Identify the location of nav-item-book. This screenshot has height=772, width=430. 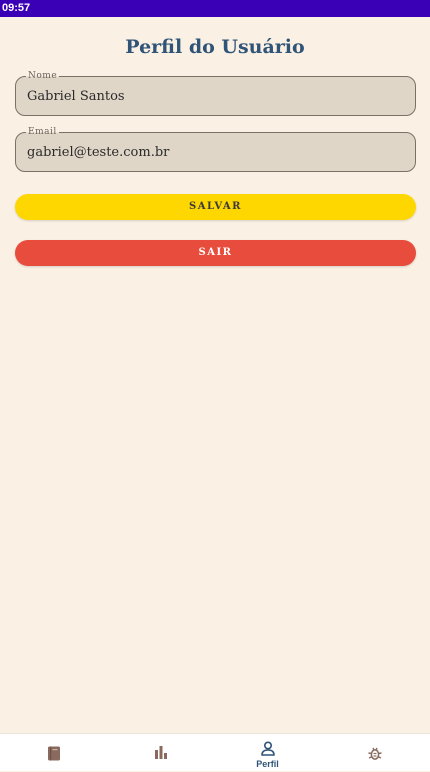
(53, 753).